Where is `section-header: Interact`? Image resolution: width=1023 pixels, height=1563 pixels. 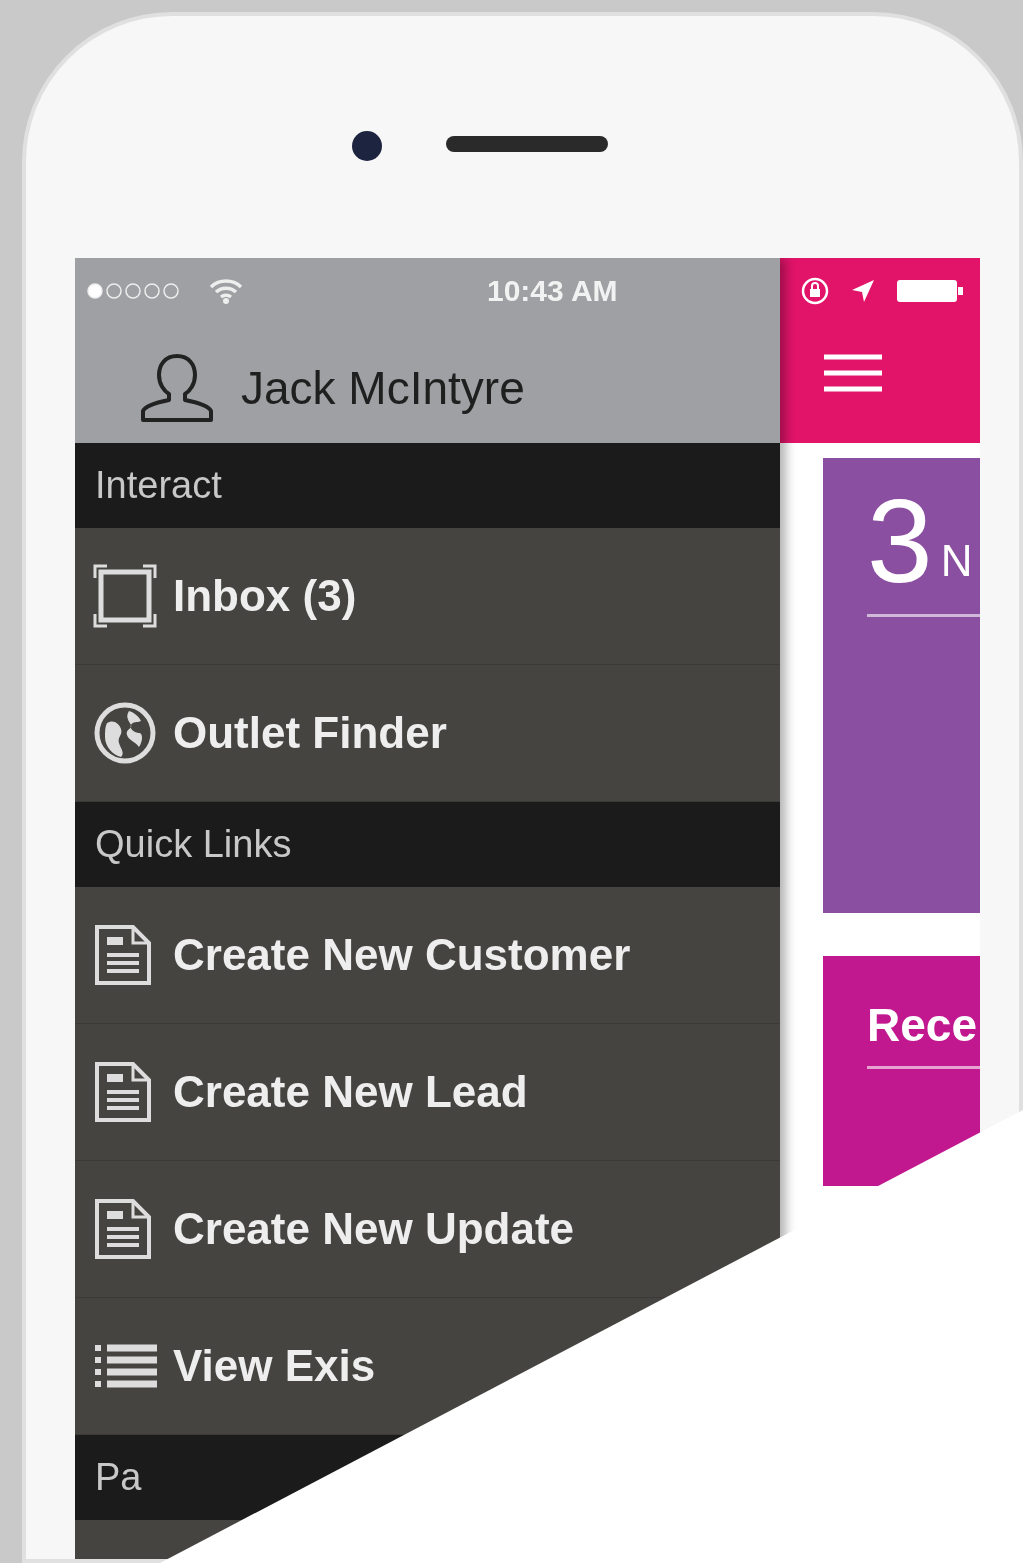
section-header: Interact is located at coordinates (427, 485).